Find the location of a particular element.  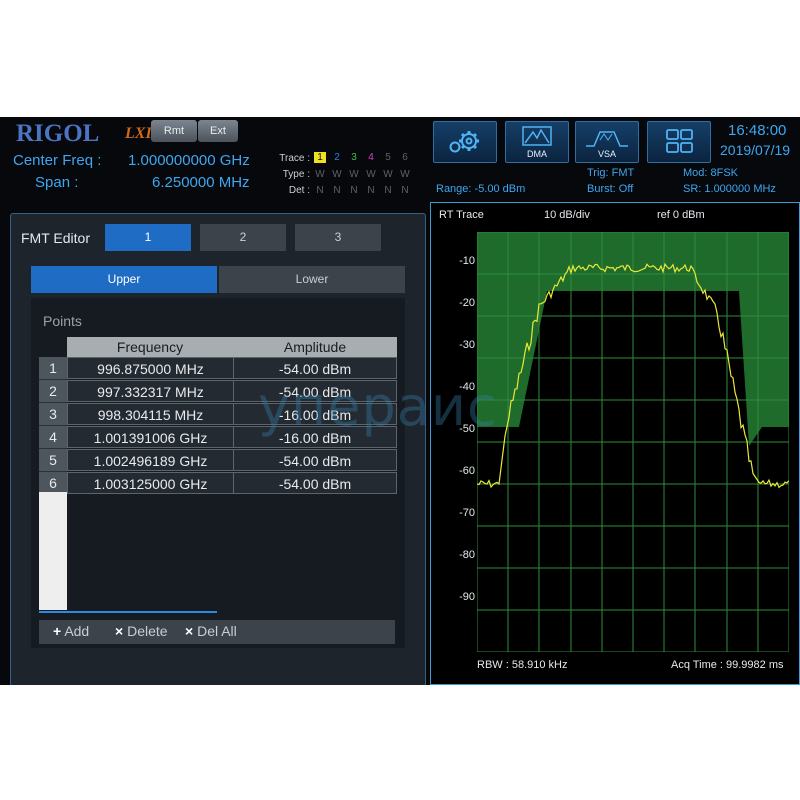

dma-icon: DMA is located at coordinates (537, 142).